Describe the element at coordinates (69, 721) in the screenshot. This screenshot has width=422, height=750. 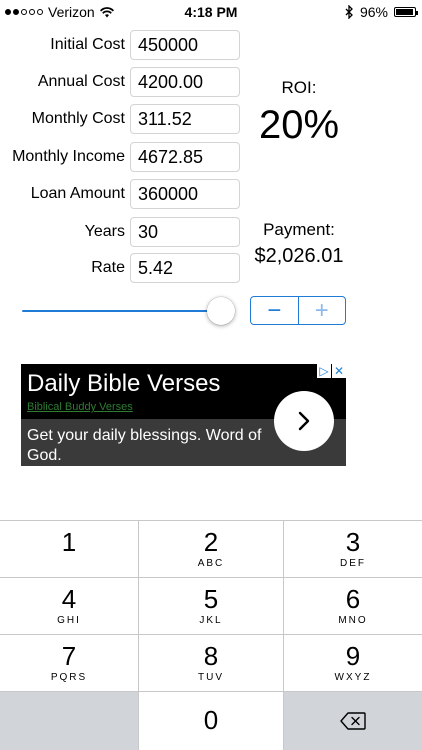
I see `key-blank` at that location.